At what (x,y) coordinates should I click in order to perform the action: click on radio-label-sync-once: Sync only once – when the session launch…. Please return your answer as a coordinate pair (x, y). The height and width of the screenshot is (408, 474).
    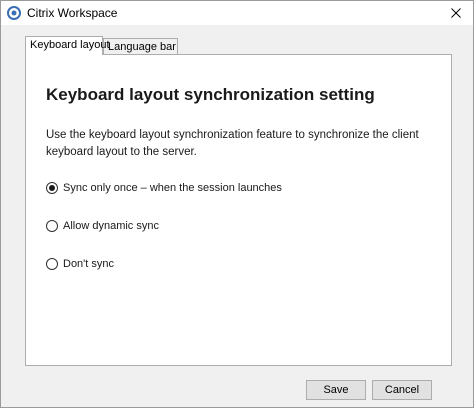
    Looking at the image, I should click on (172, 188).